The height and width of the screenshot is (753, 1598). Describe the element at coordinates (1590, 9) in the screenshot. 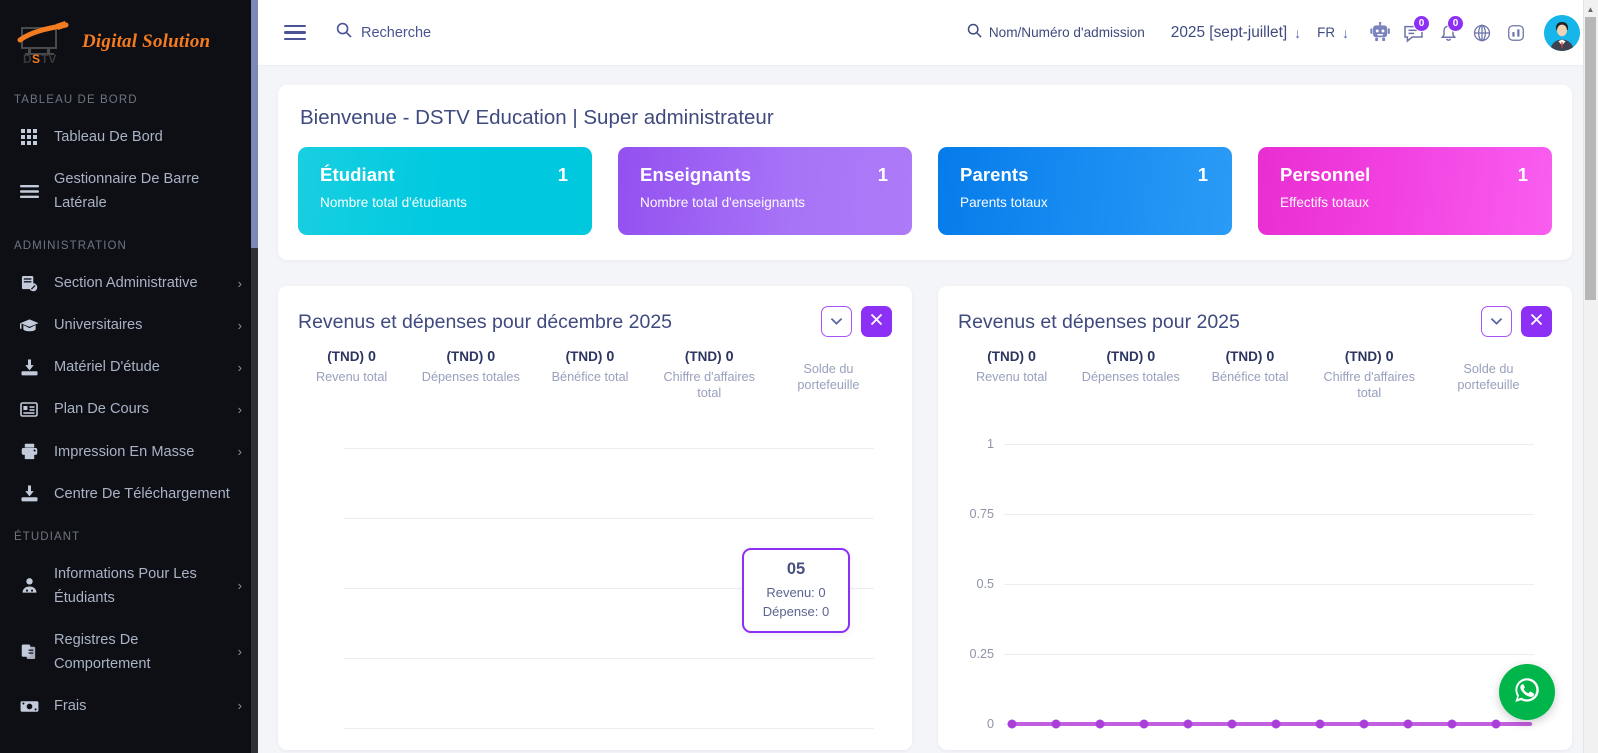

I see `scroll-up-arrow-icon: ▲` at that location.